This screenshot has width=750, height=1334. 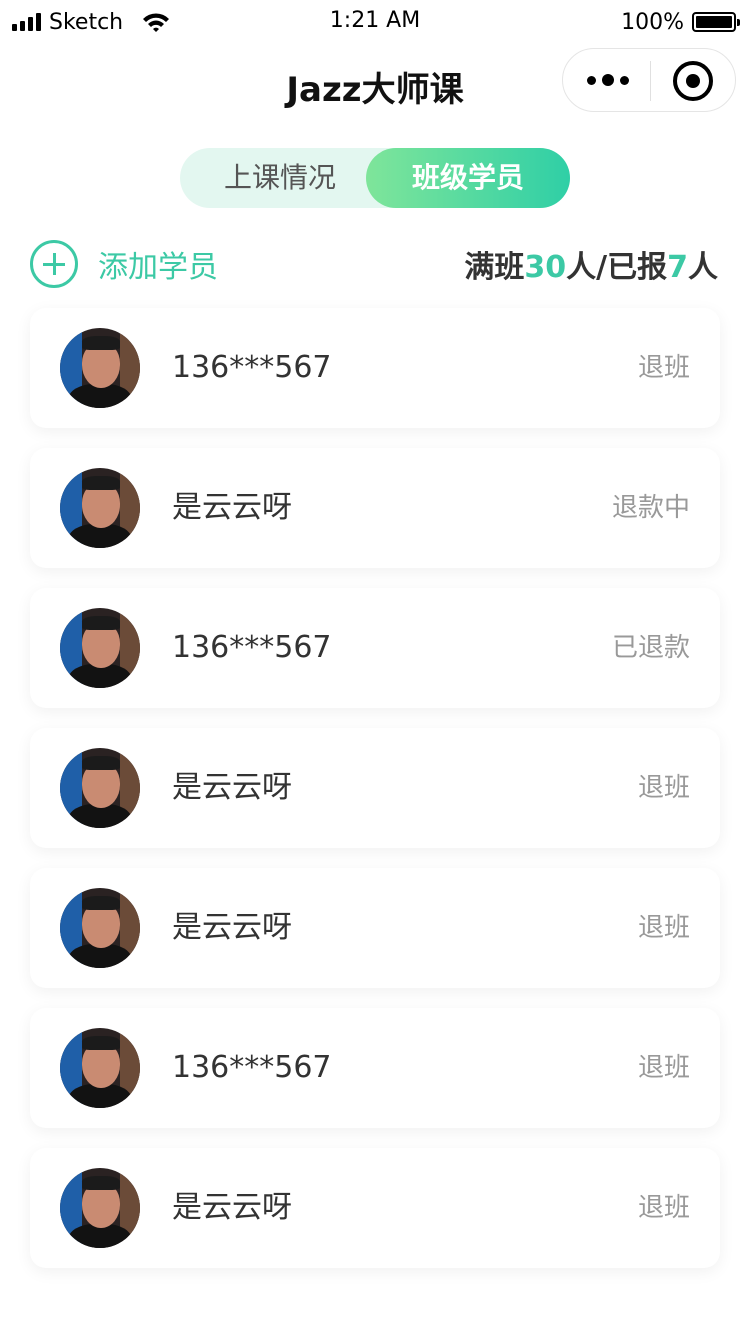 I want to click on battery-icon, so click(x=716, y=22).